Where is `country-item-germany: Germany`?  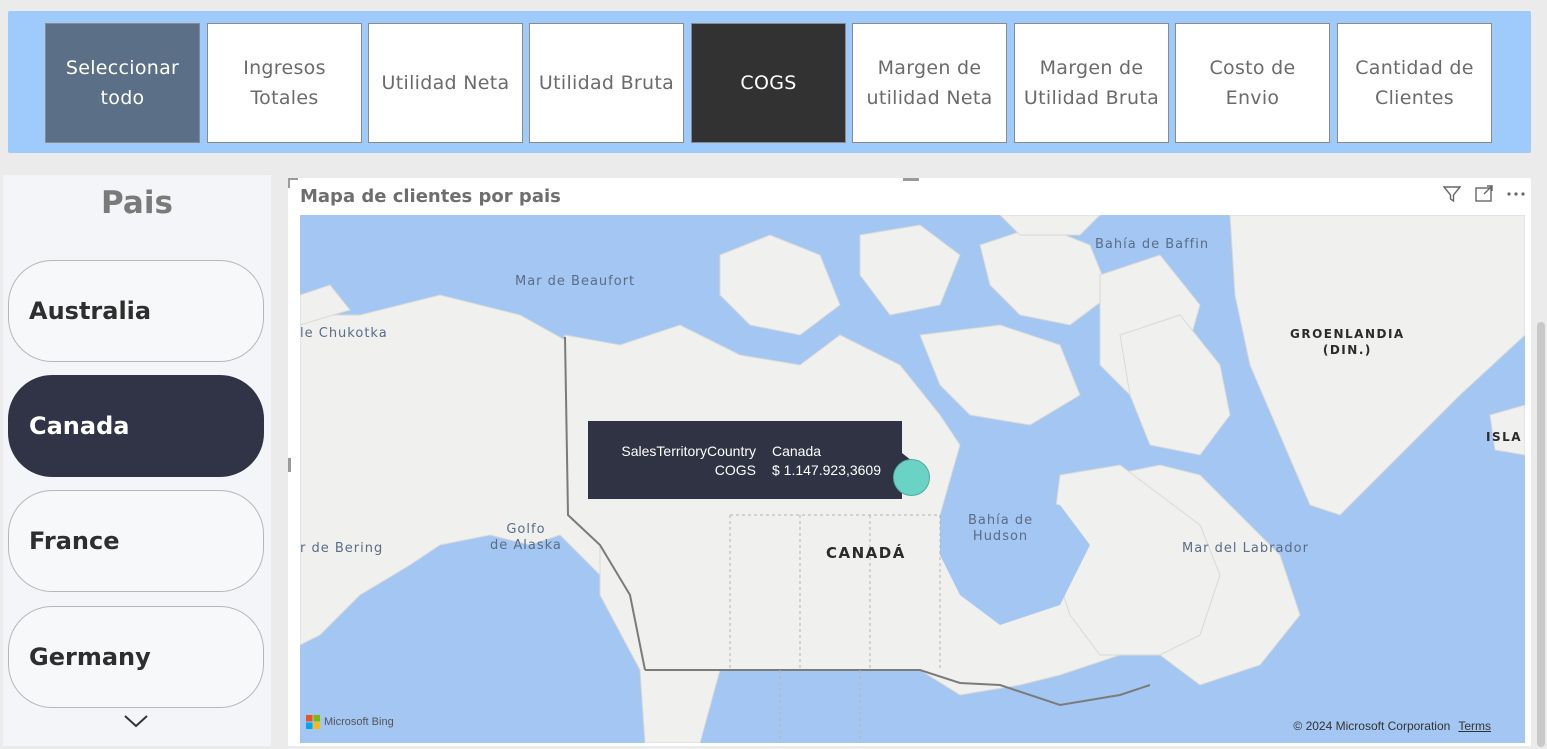 country-item-germany: Germany is located at coordinates (136, 657).